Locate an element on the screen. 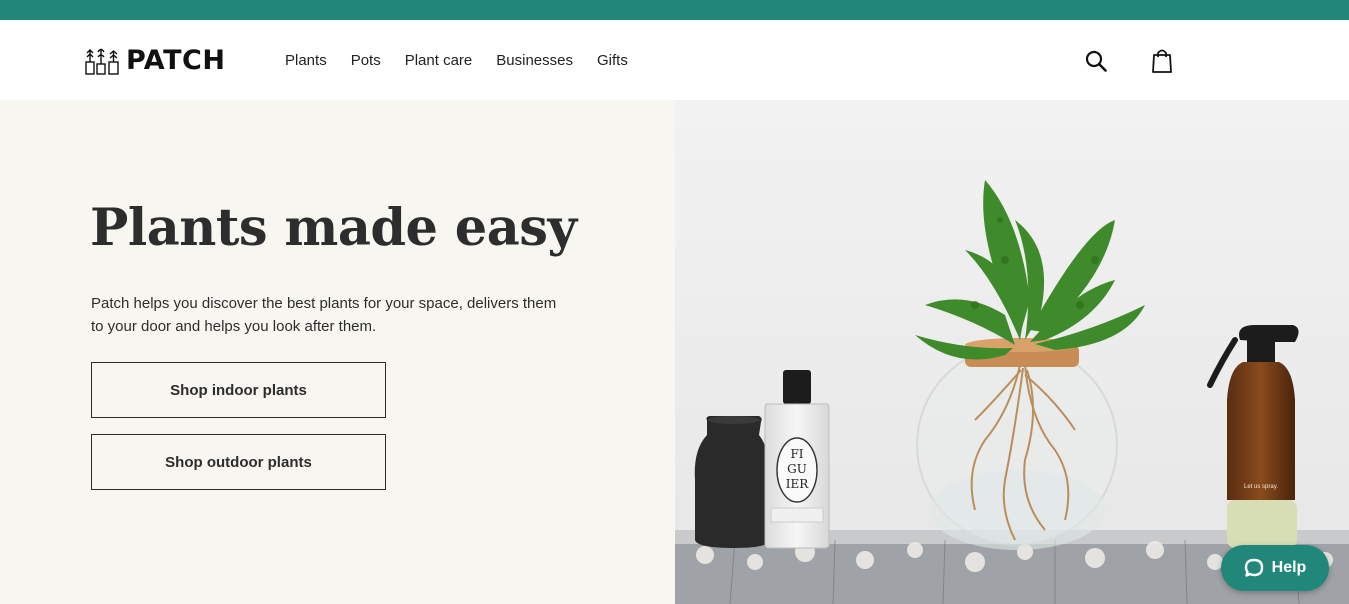  shop-indoor-plants-button: Shop indoor plants is located at coordinates (238, 390).